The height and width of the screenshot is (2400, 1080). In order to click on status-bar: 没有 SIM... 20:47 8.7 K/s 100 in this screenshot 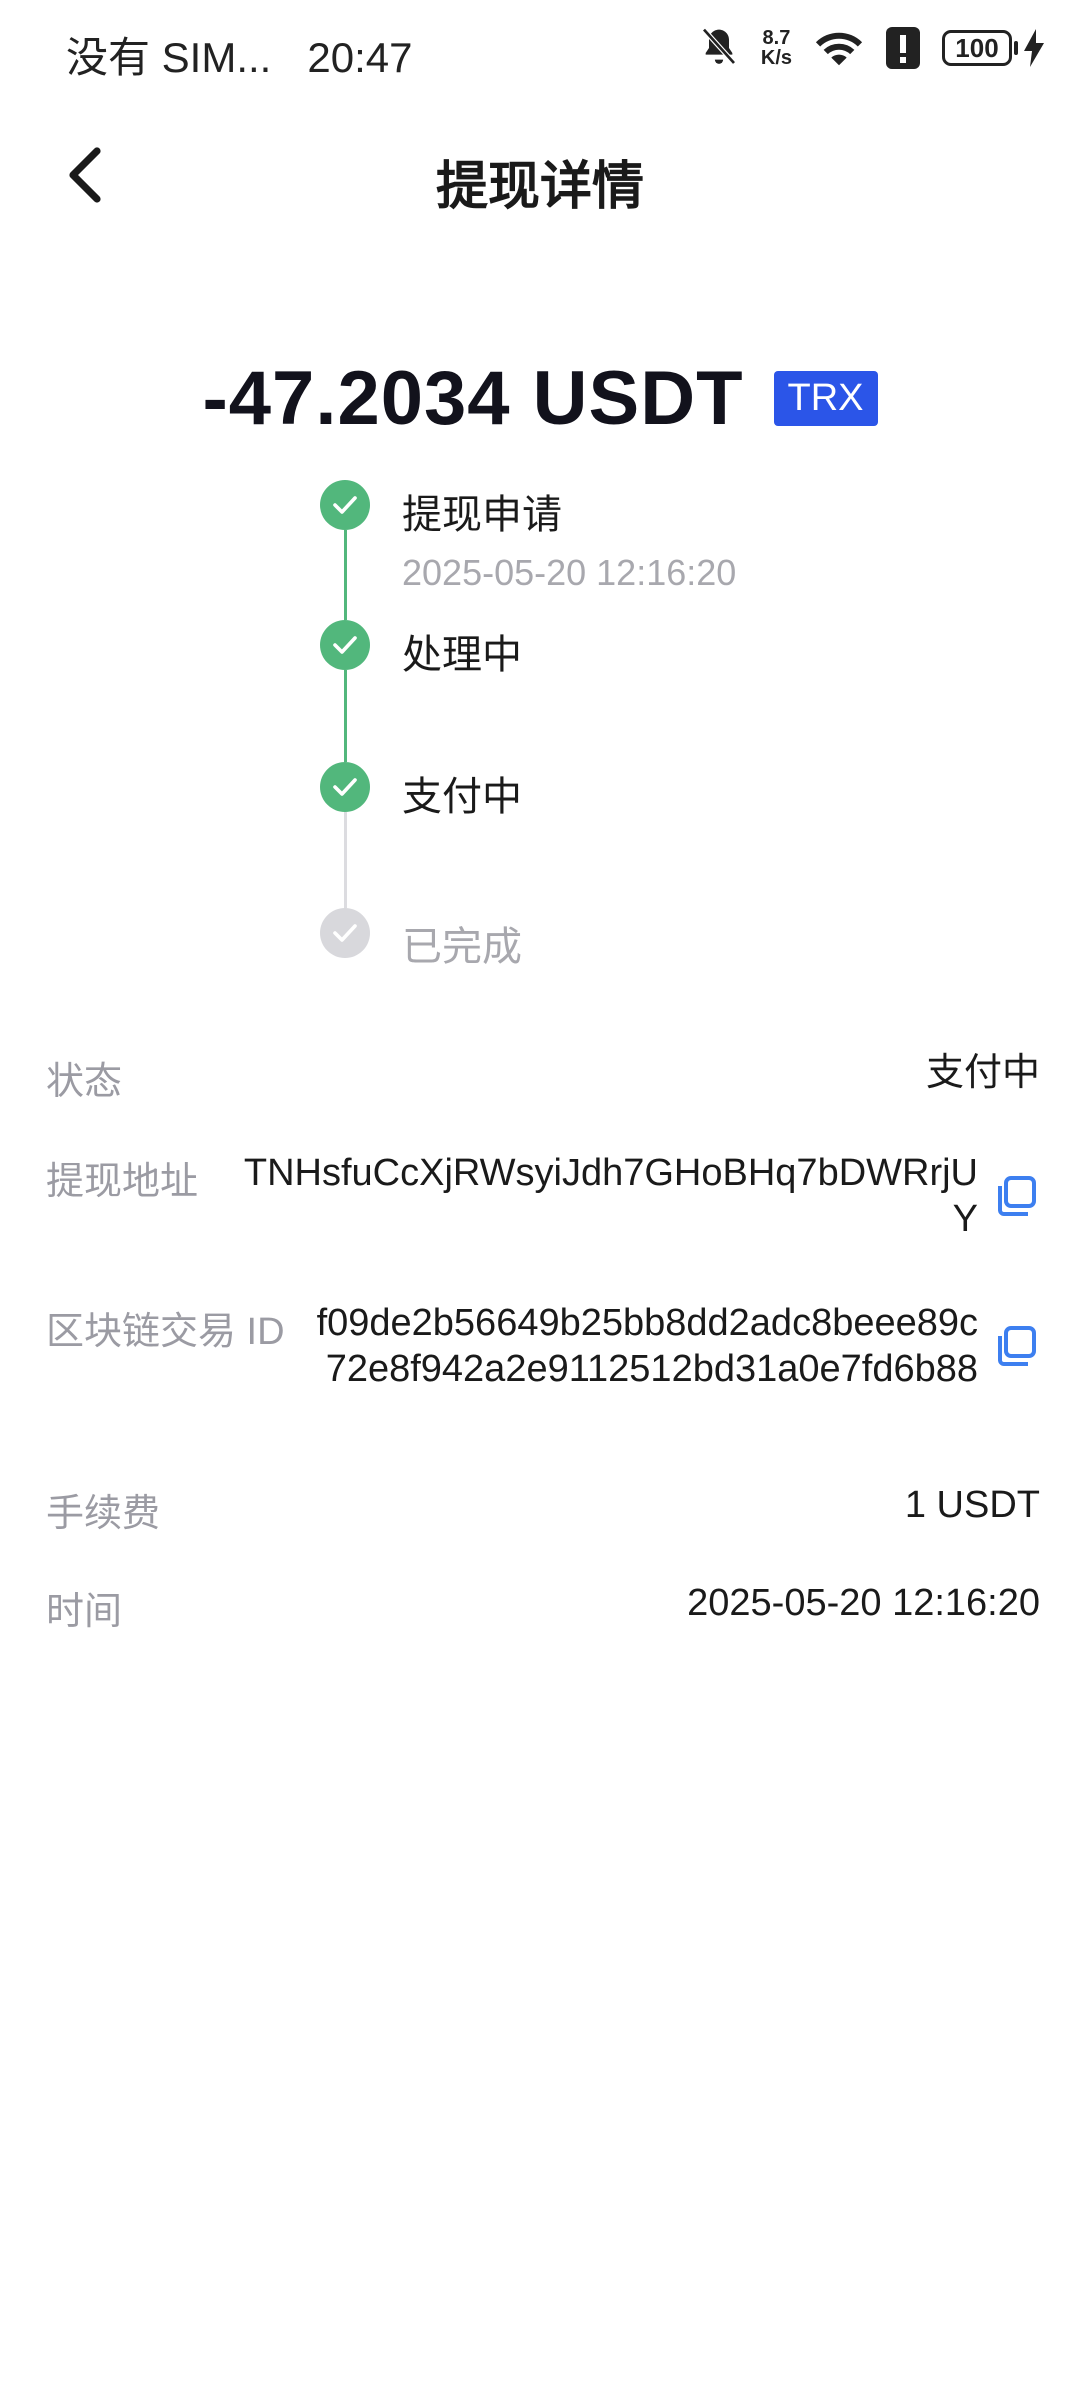, I will do `click(540, 50)`.